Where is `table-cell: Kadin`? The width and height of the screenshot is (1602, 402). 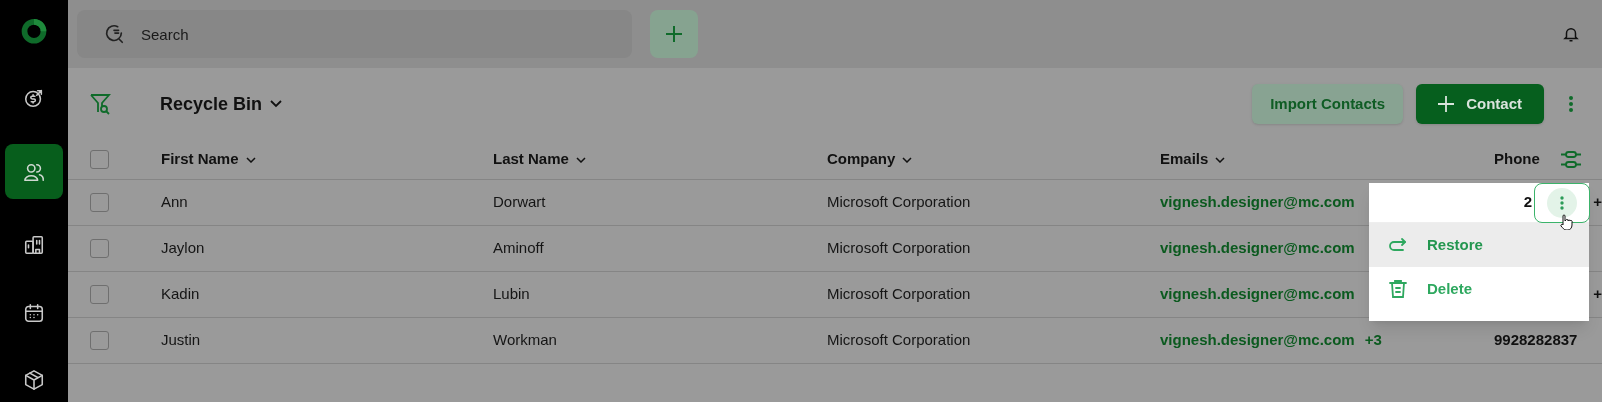
table-cell: Kadin is located at coordinates (180, 294).